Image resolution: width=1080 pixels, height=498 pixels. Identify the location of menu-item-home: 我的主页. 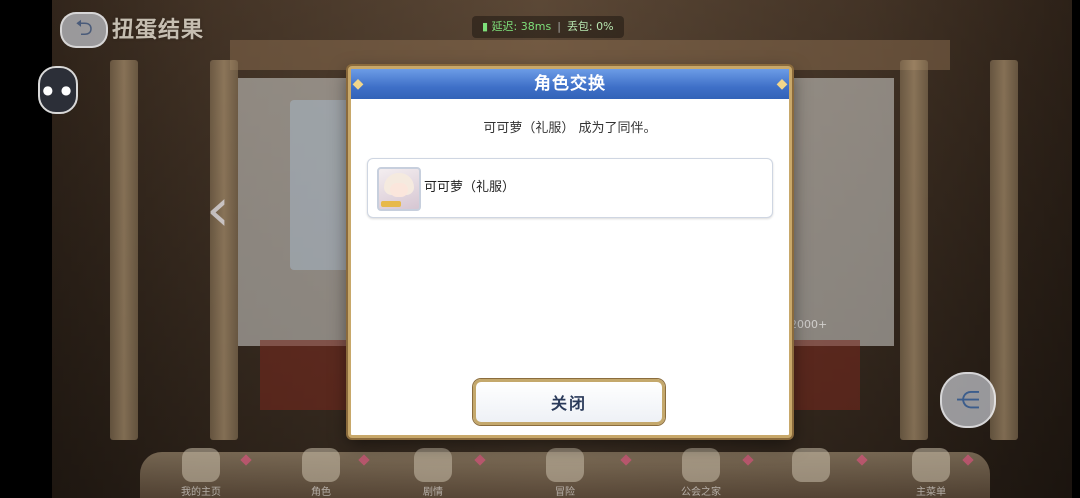
(201, 473).